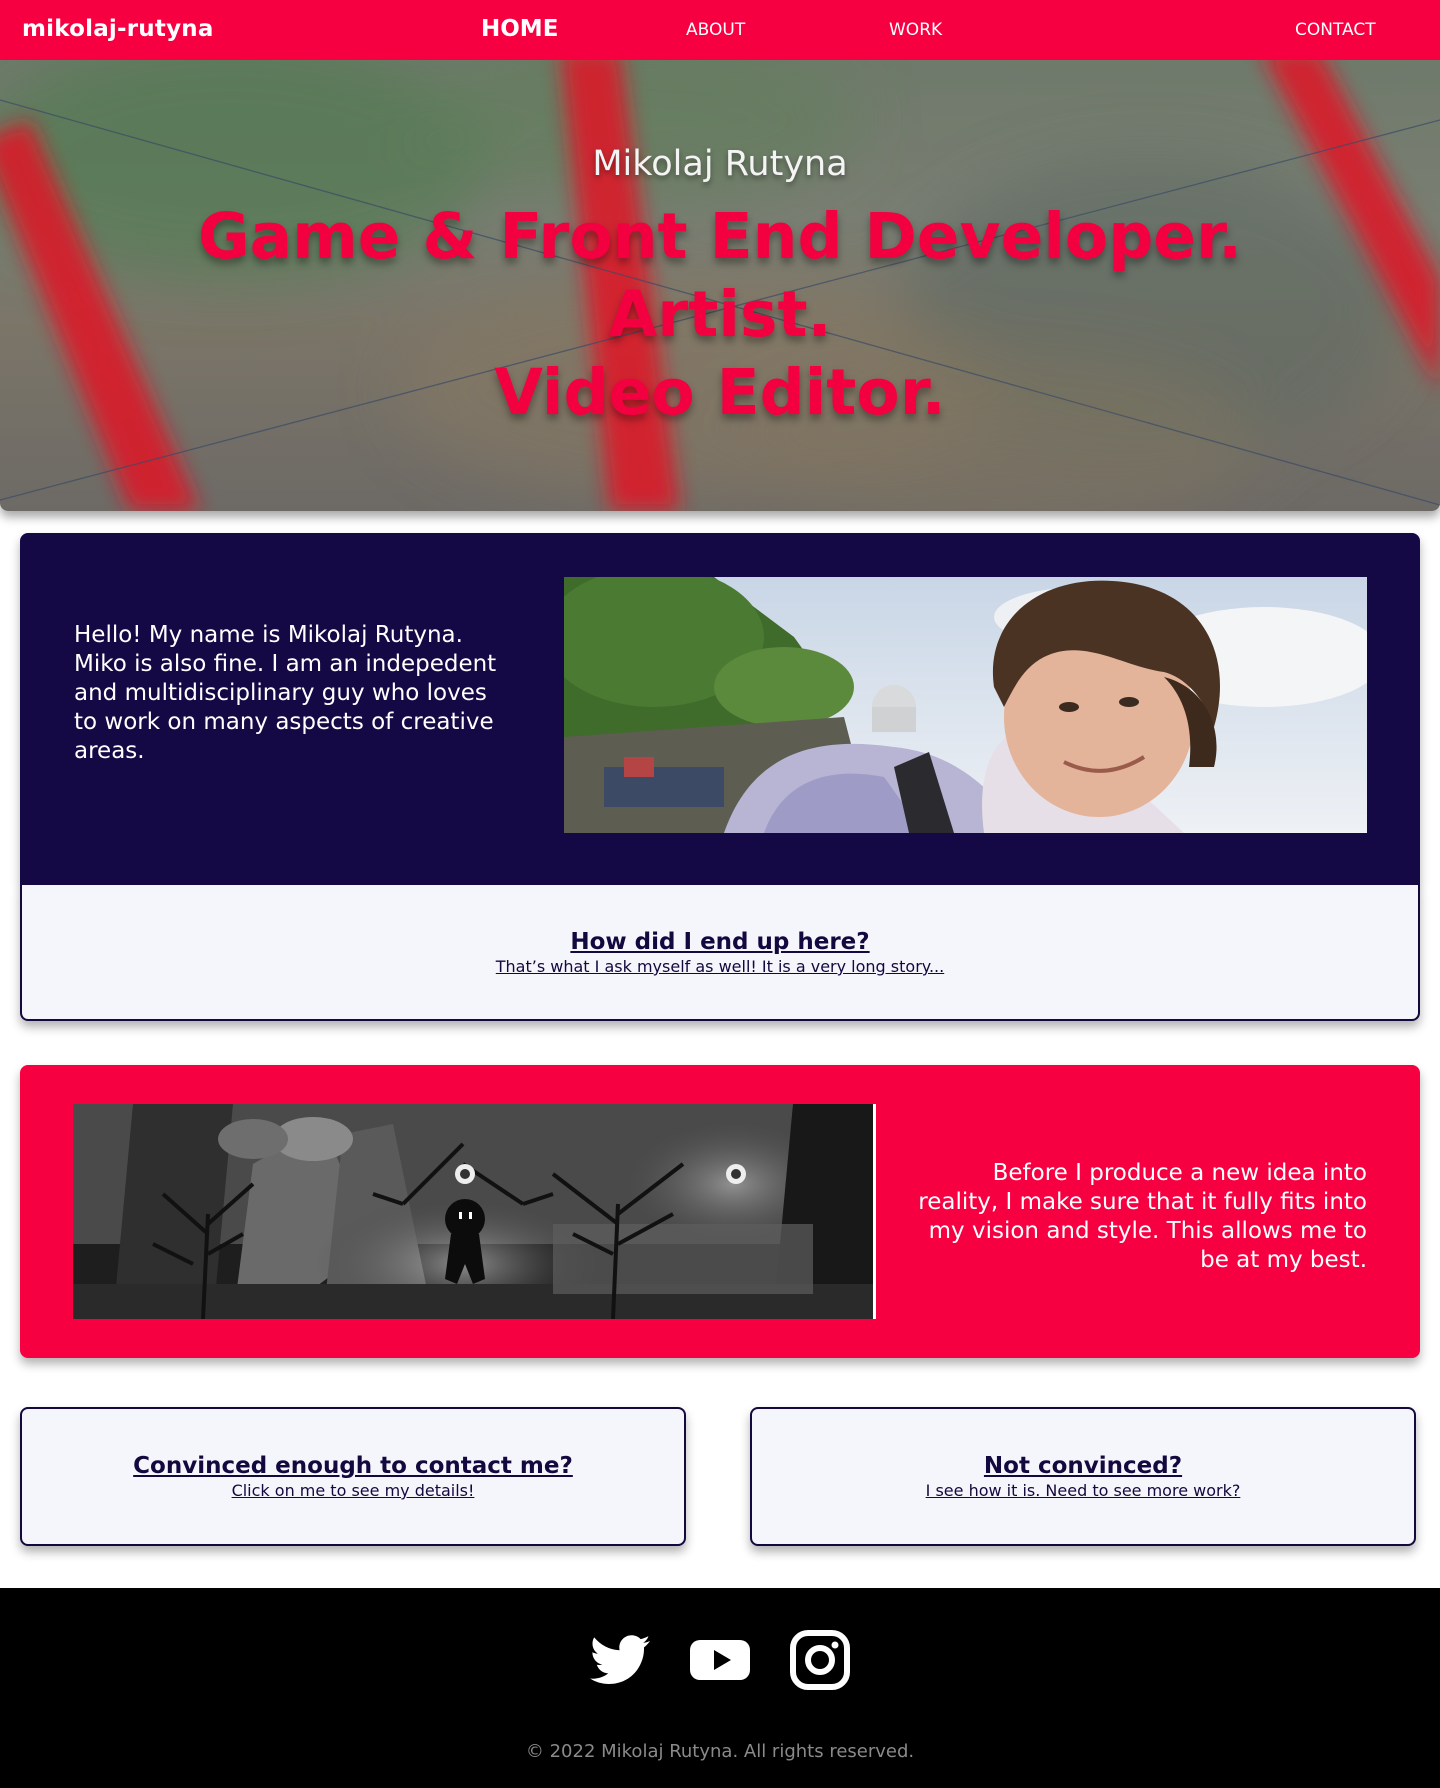 This screenshot has width=1440, height=1788. What do you see at coordinates (118, 29) in the screenshot?
I see `site-logo: mikolaj-rutyna` at bounding box center [118, 29].